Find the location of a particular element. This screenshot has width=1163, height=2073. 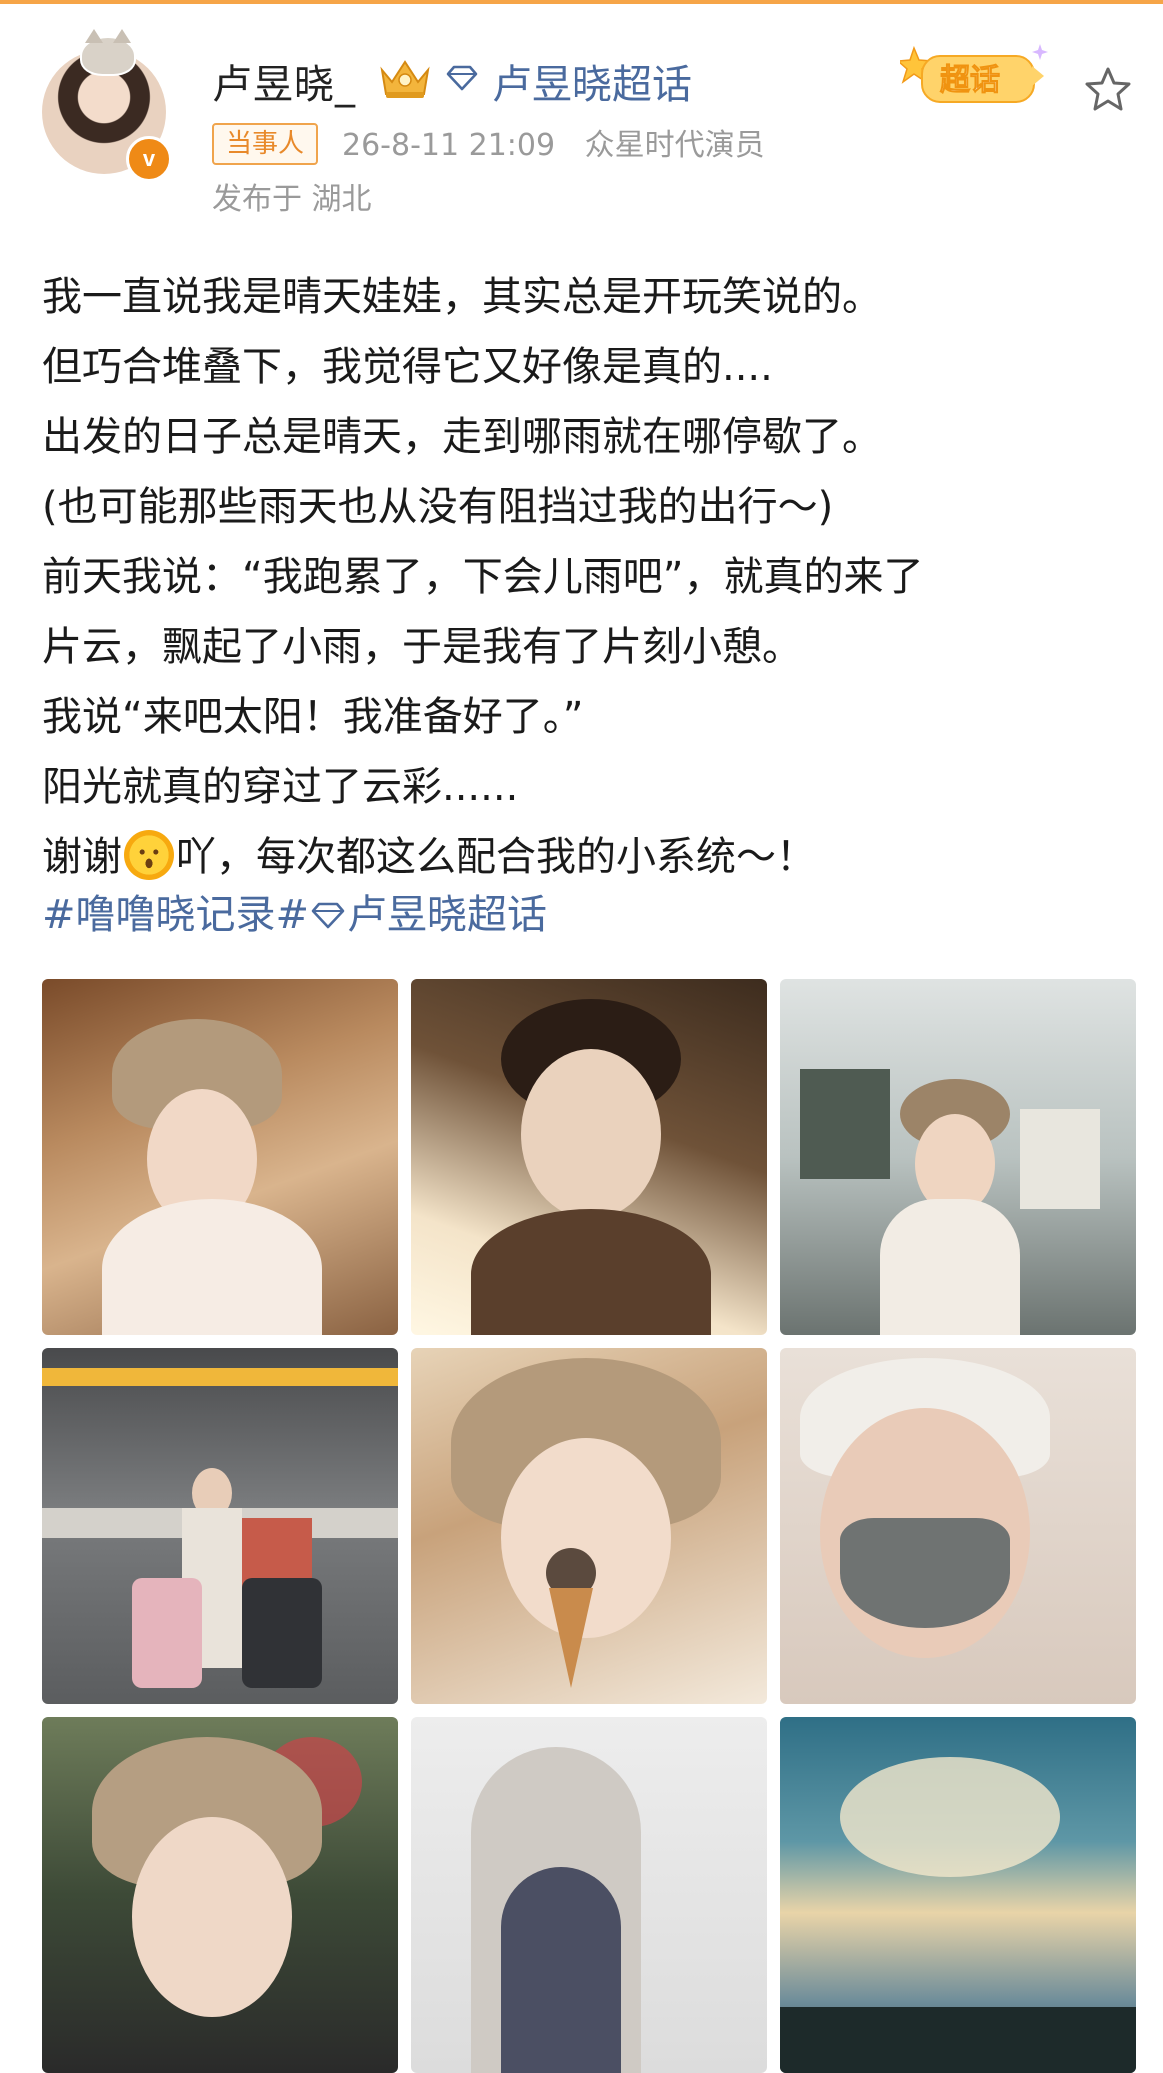

supertopic-badge-icon: 超话 is located at coordinates (973, 75).